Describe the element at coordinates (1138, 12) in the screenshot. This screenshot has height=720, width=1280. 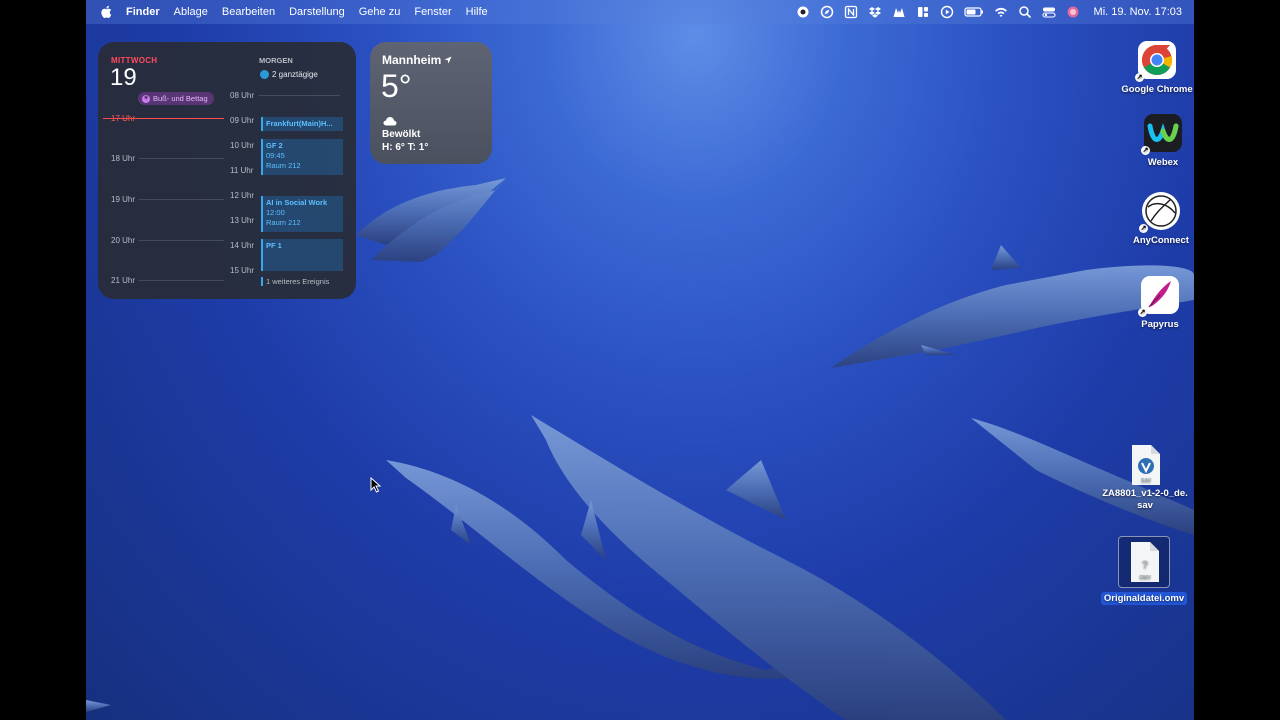
I see `menubar-clock: Mi. 19. Nov. 17:03` at that location.